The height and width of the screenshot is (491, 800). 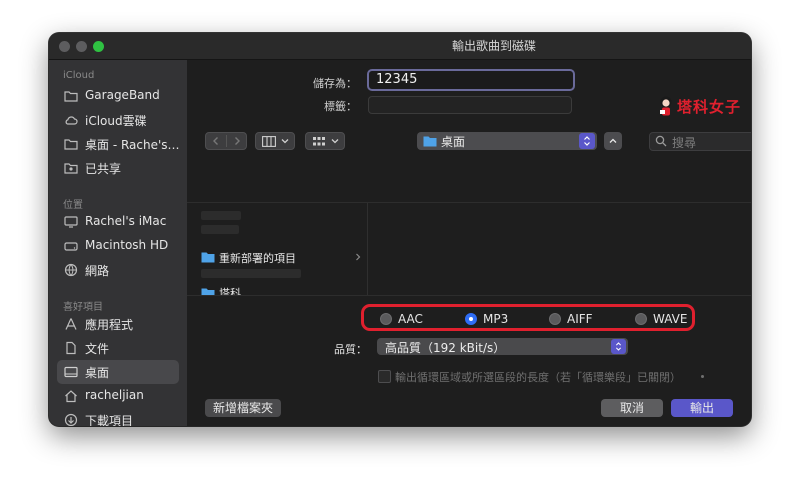 I want to click on radio-aac, so click(x=386, y=319).